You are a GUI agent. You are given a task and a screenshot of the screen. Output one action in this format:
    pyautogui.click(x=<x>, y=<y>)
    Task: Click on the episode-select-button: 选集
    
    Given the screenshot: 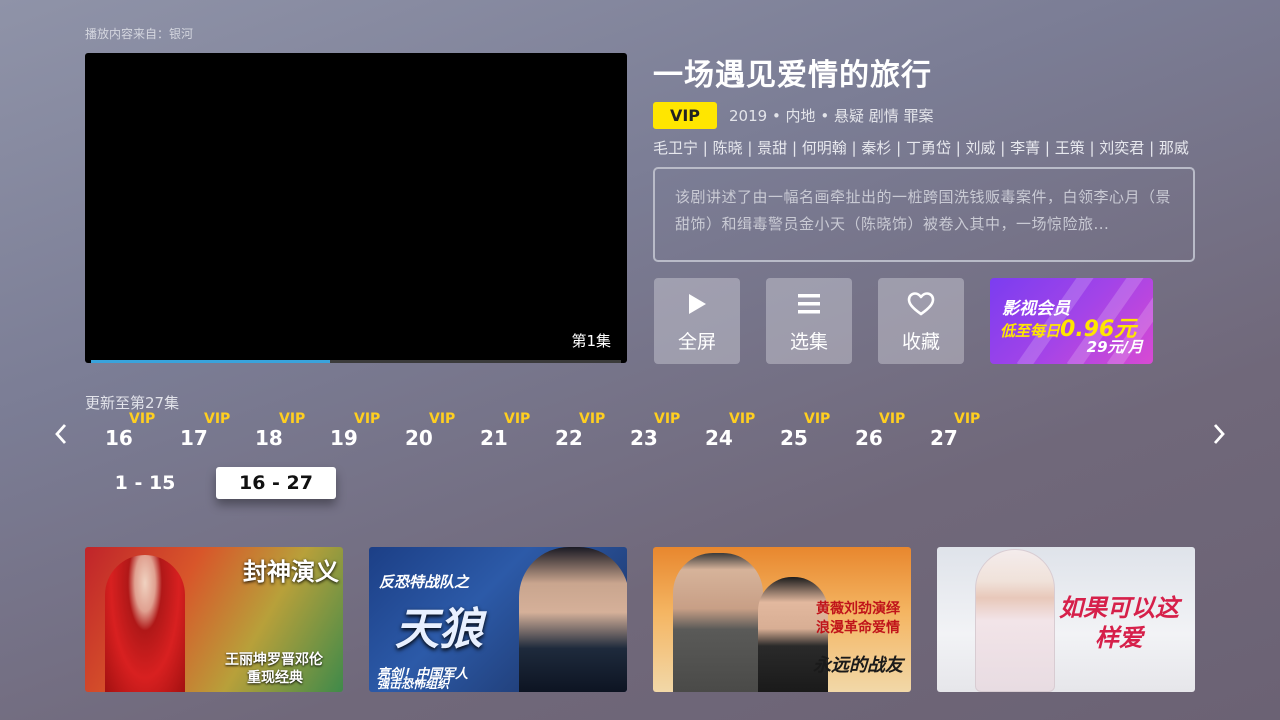 What is the action you would take?
    pyautogui.click(x=809, y=321)
    